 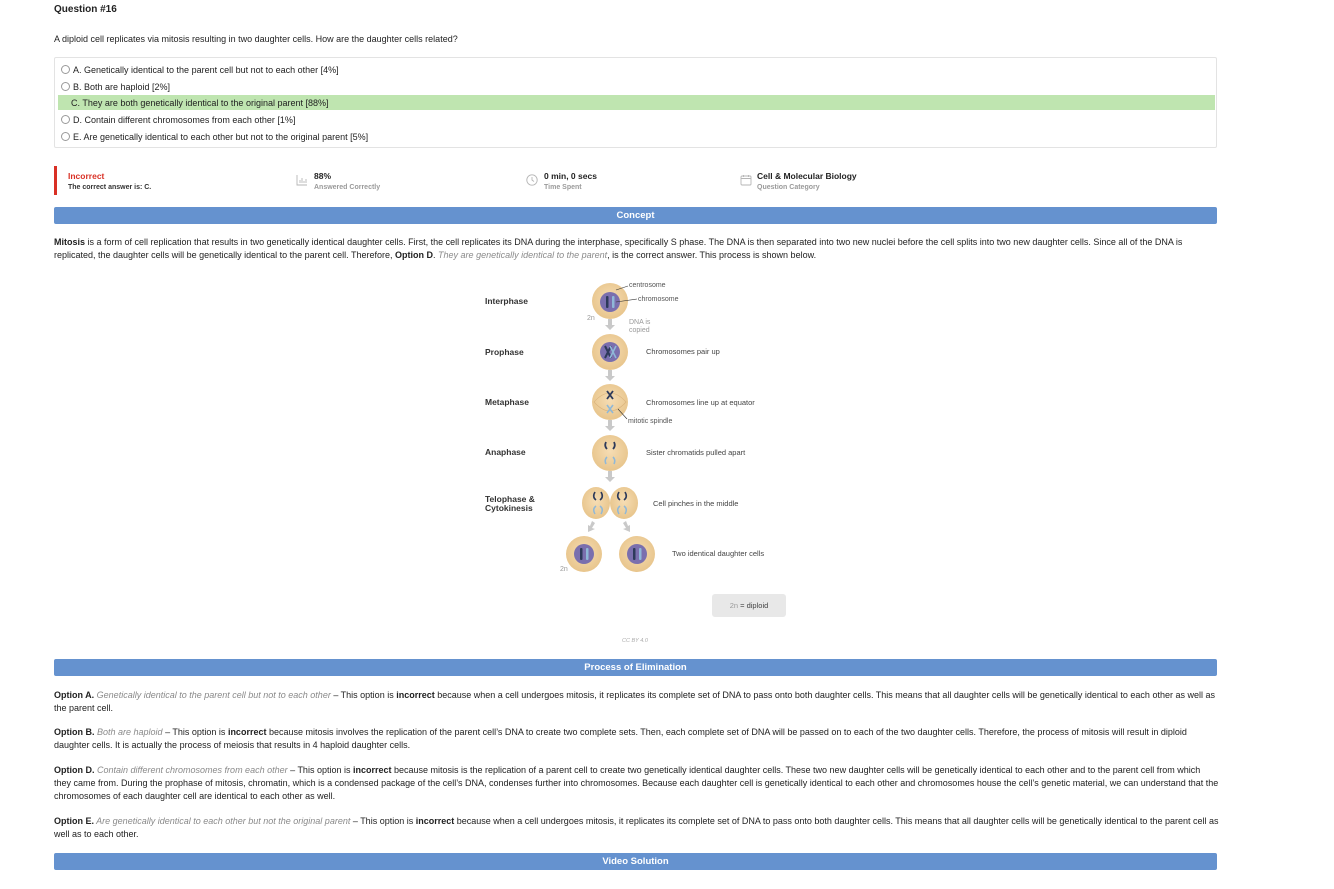 What do you see at coordinates (301, 180) in the screenshot?
I see `bar-chart-icon` at bounding box center [301, 180].